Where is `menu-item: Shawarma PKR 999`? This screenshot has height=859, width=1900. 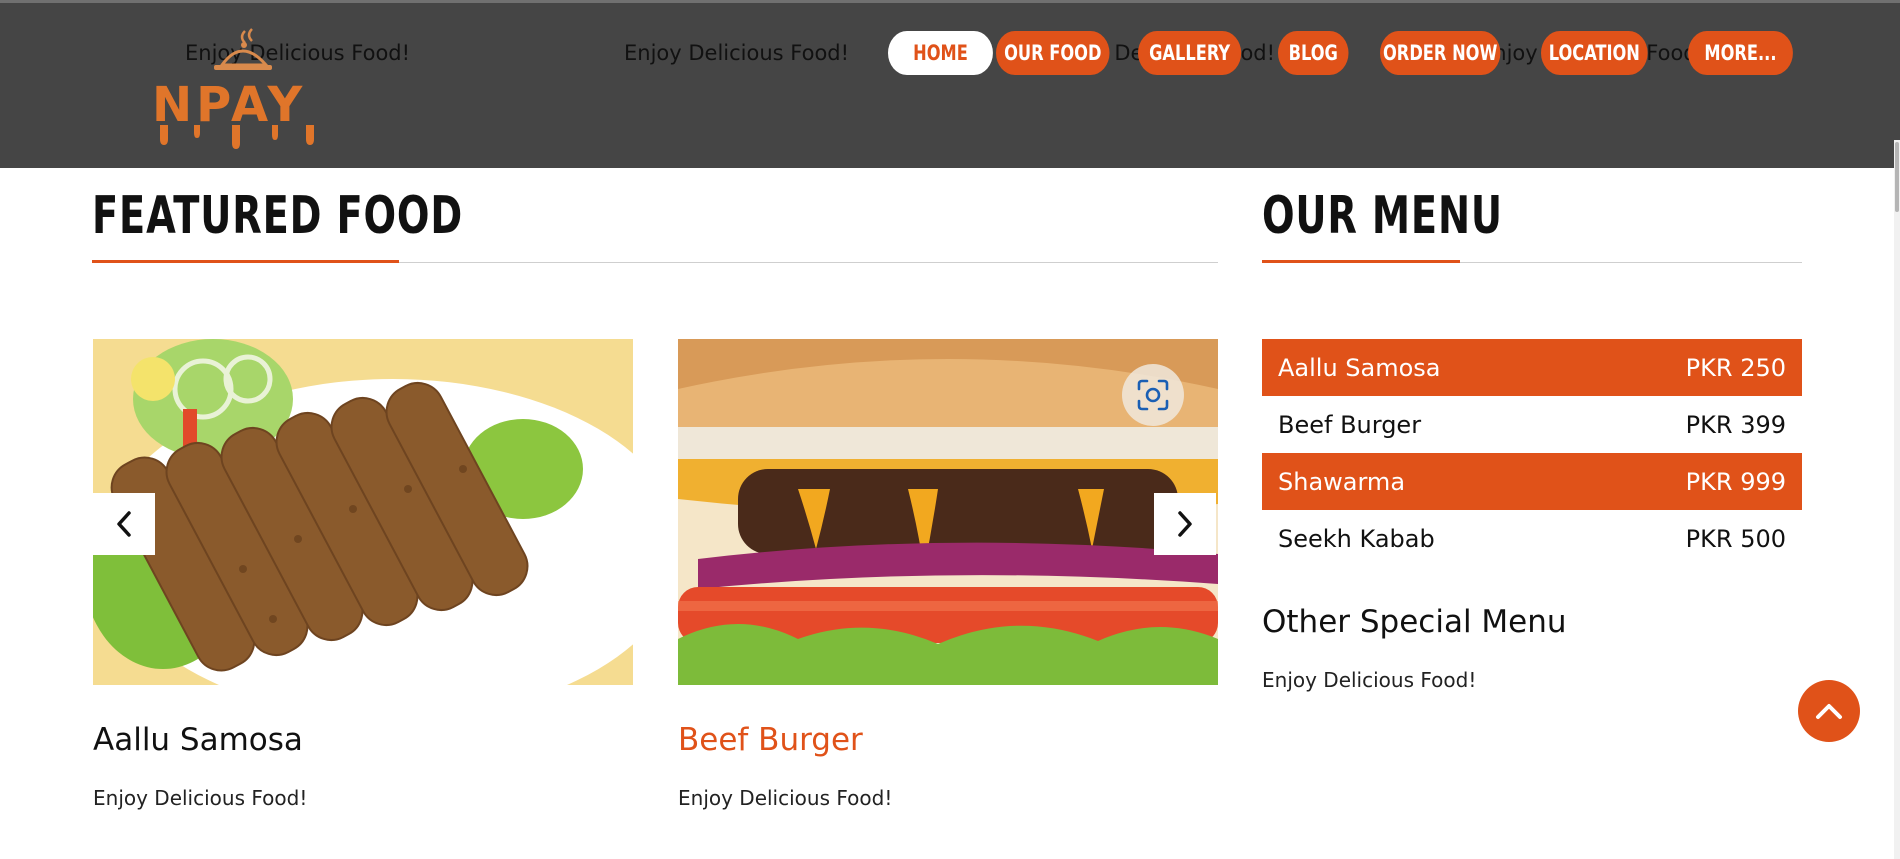
menu-item: Shawarma PKR 999 is located at coordinates (1532, 481).